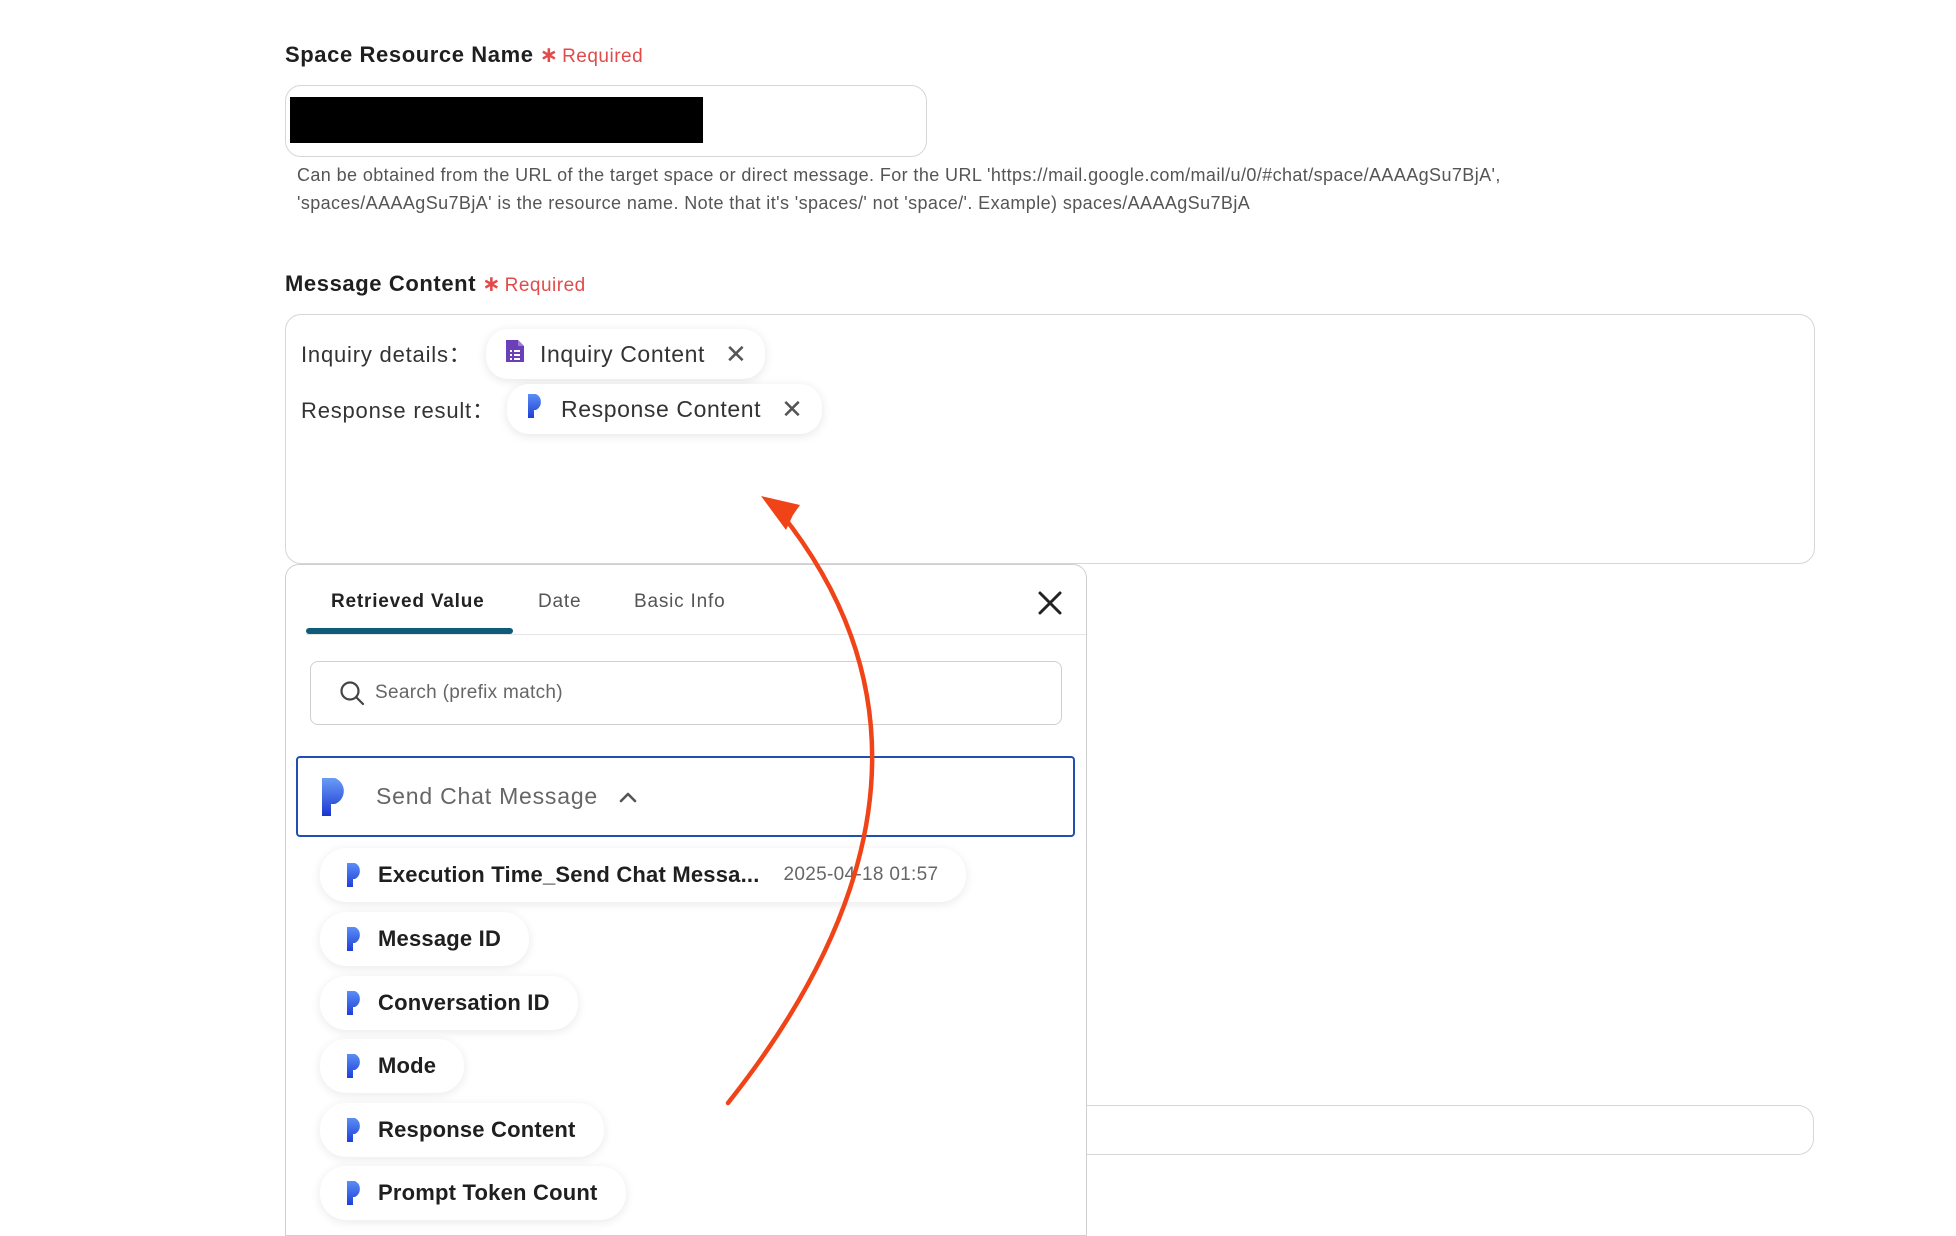 The height and width of the screenshot is (1236, 1956). I want to click on annotation-arrow, so click(800, 801).